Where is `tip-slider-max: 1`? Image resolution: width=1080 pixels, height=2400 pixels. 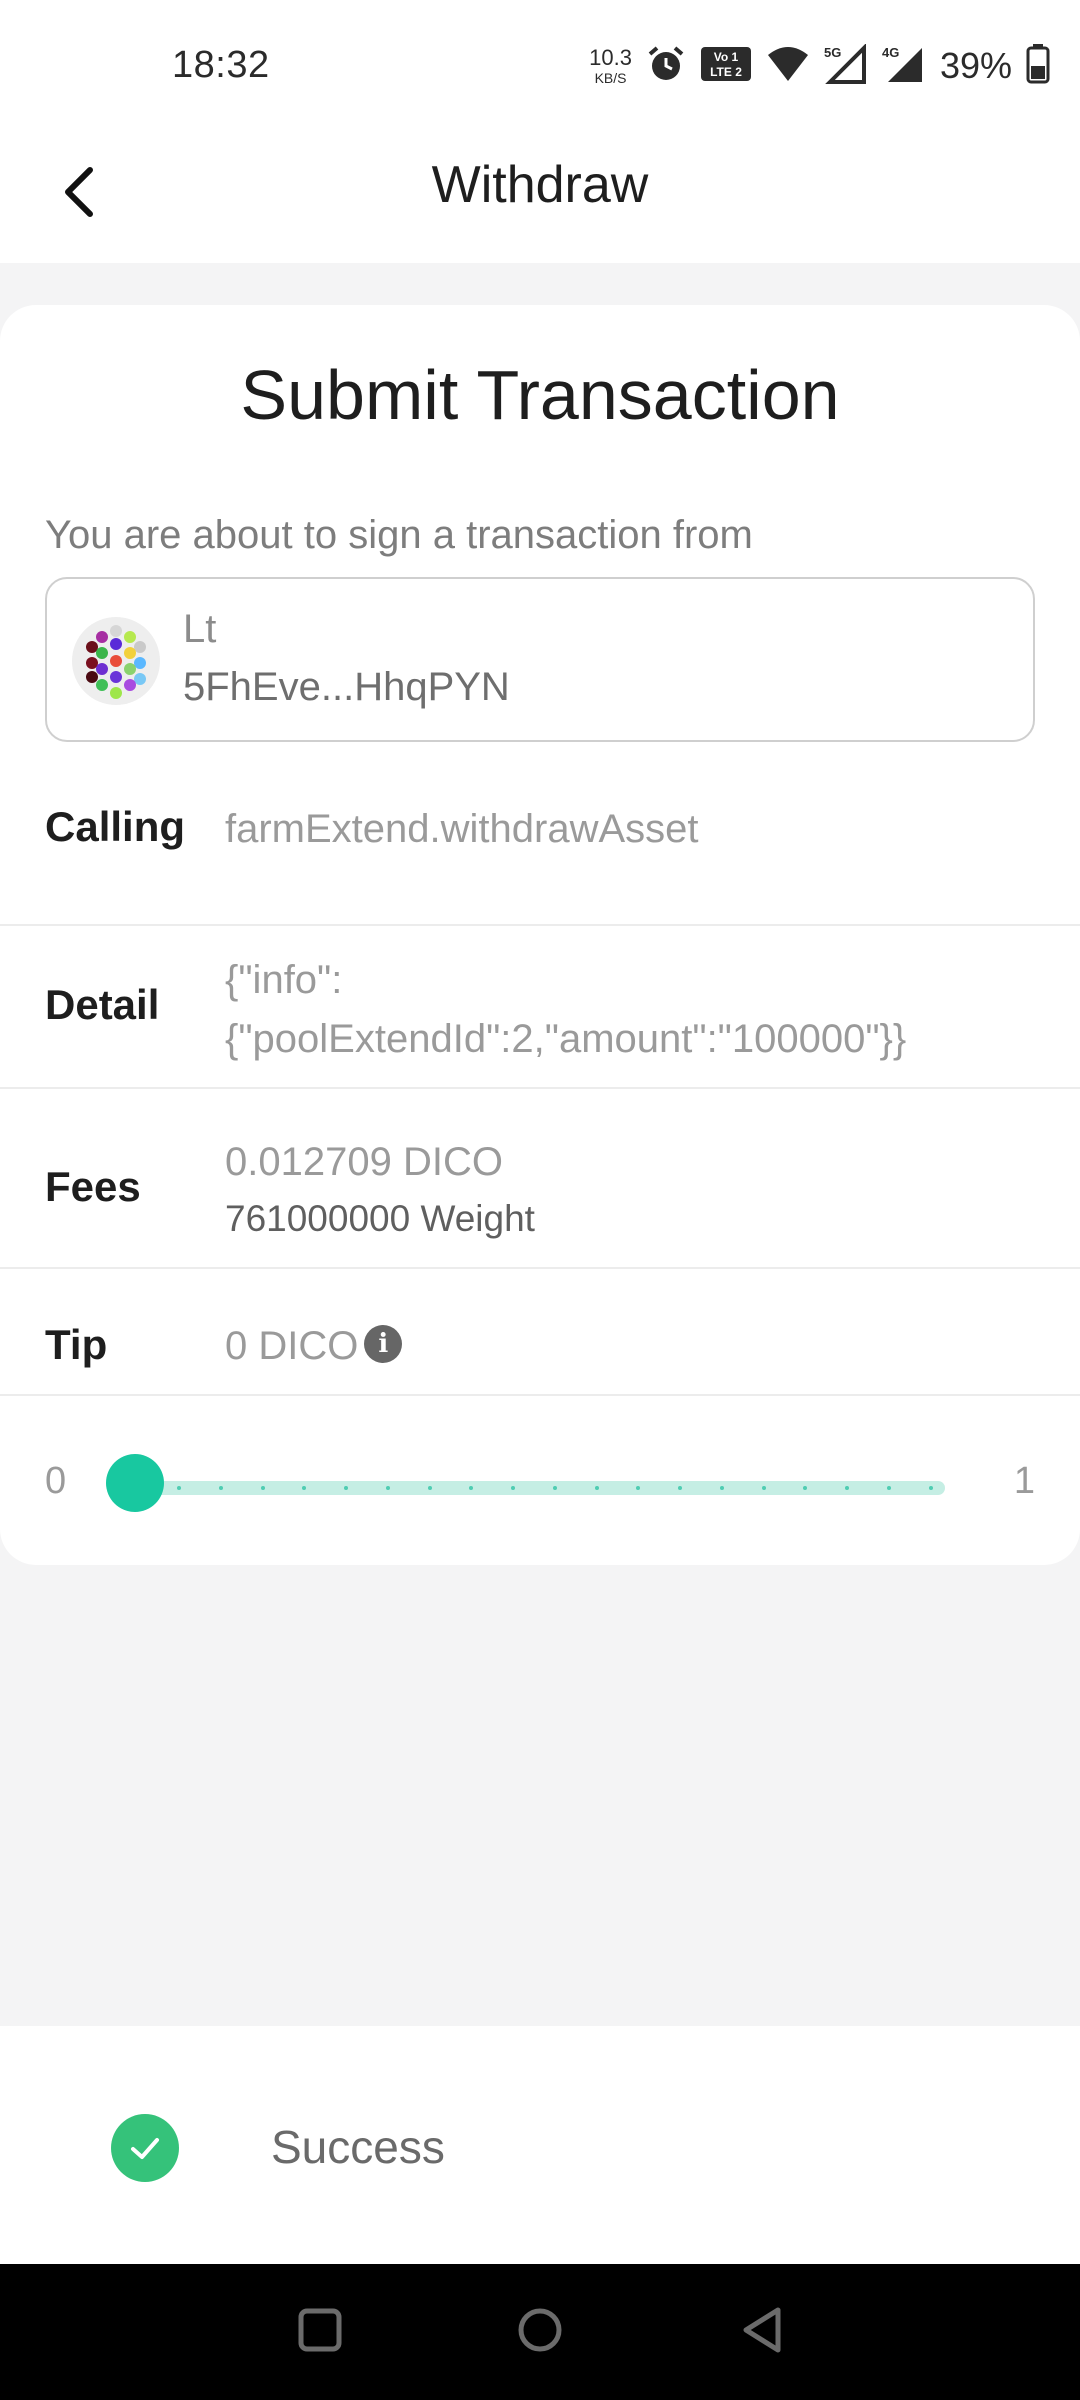 tip-slider-max: 1 is located at coordinates (1024, 1481).